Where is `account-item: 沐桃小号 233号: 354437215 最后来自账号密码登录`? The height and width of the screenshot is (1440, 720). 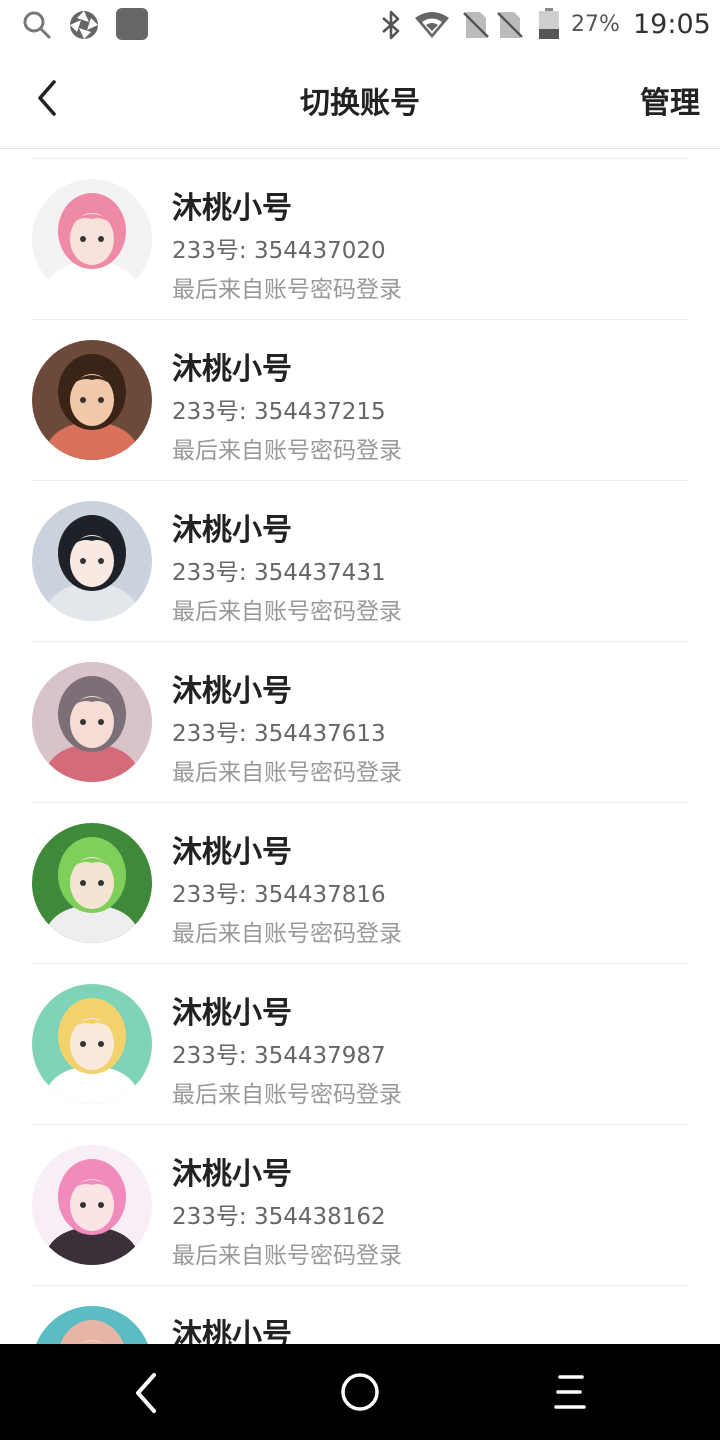
account-item: 沐桃小号 233号: 354437215 最后来自账号密码登录 is located at coordinates (360, 400).